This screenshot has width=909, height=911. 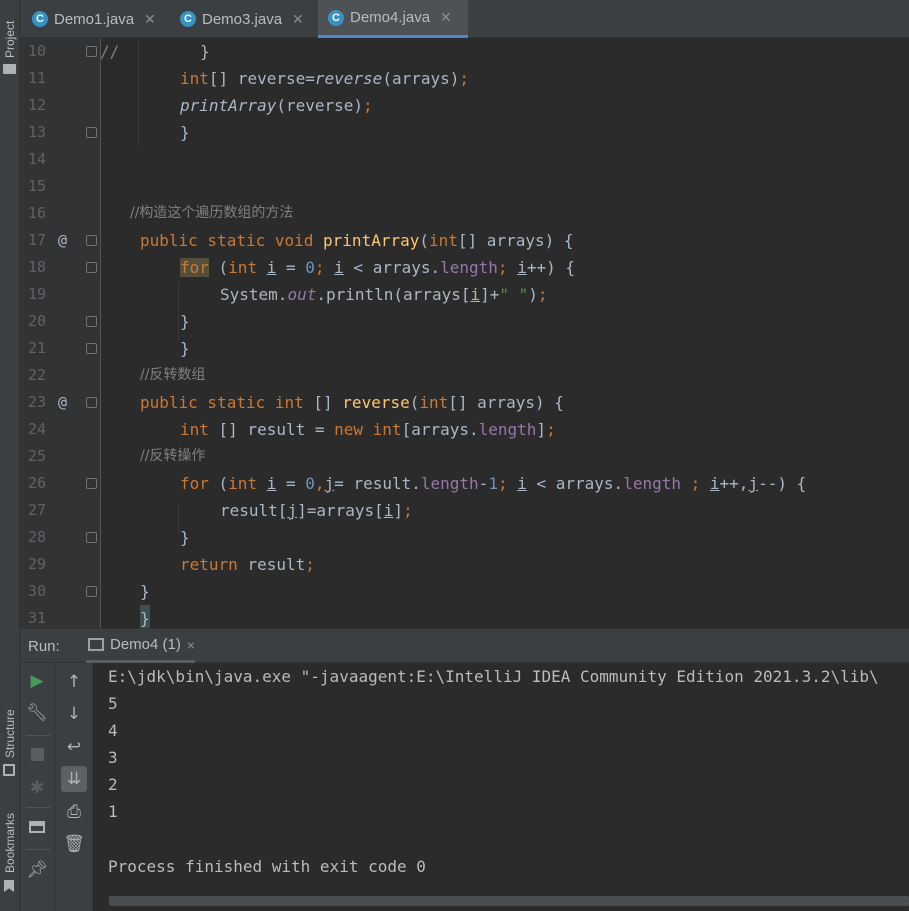 I want to click on code-line-15: 15, so click(x=464, y=186).